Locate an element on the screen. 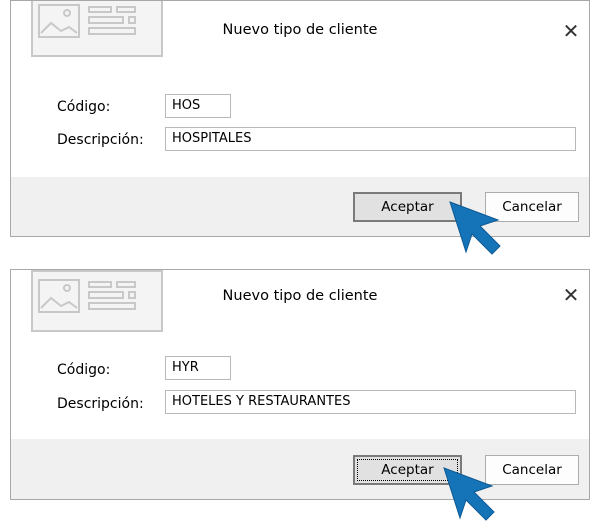 The height and width of the screenshot is (524, 595). descripcion-field: HOSPITALES is located at coordinates (370, 139).